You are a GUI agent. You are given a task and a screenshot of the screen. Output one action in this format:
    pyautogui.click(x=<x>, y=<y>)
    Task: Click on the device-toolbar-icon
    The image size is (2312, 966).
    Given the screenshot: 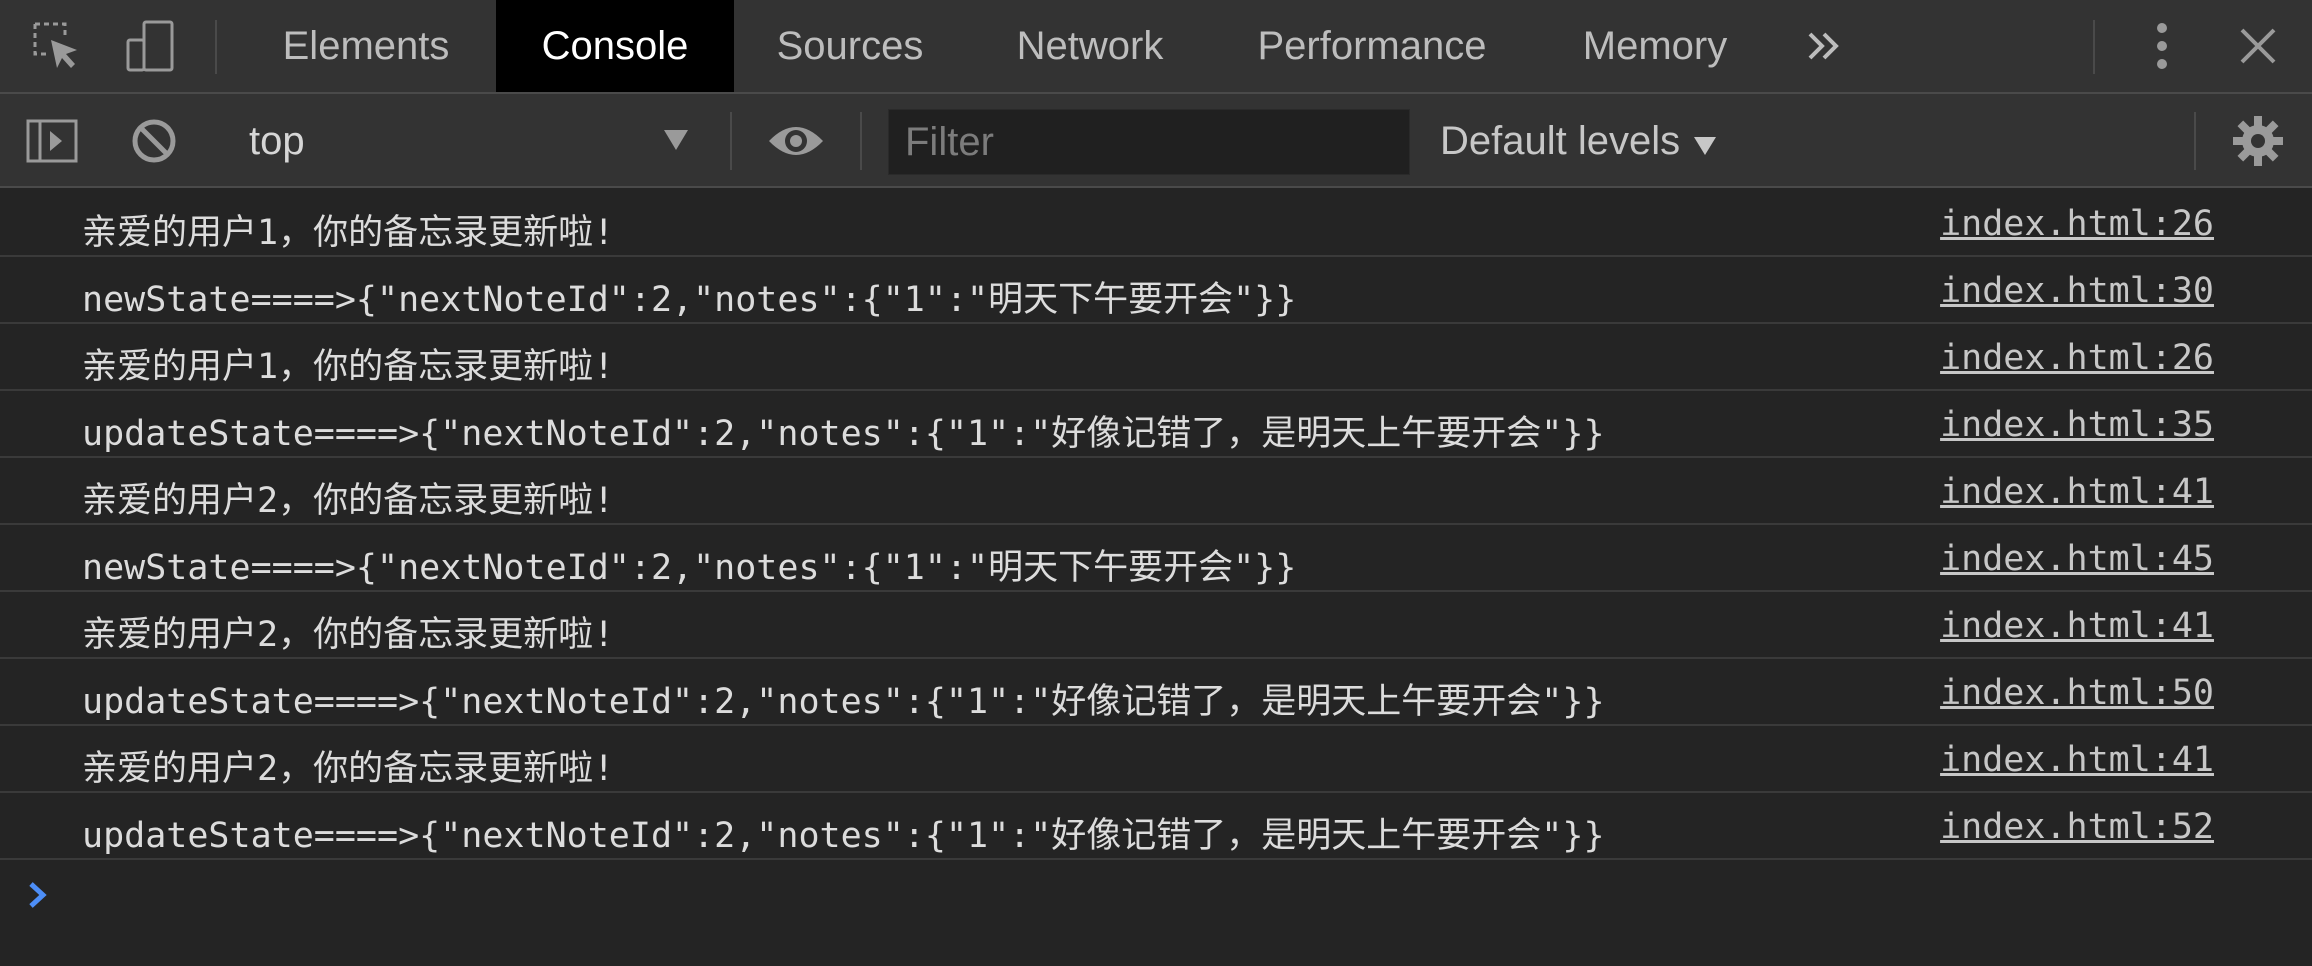 What is the action you would take?
    pyautogui.click(x=150, y=46)
    